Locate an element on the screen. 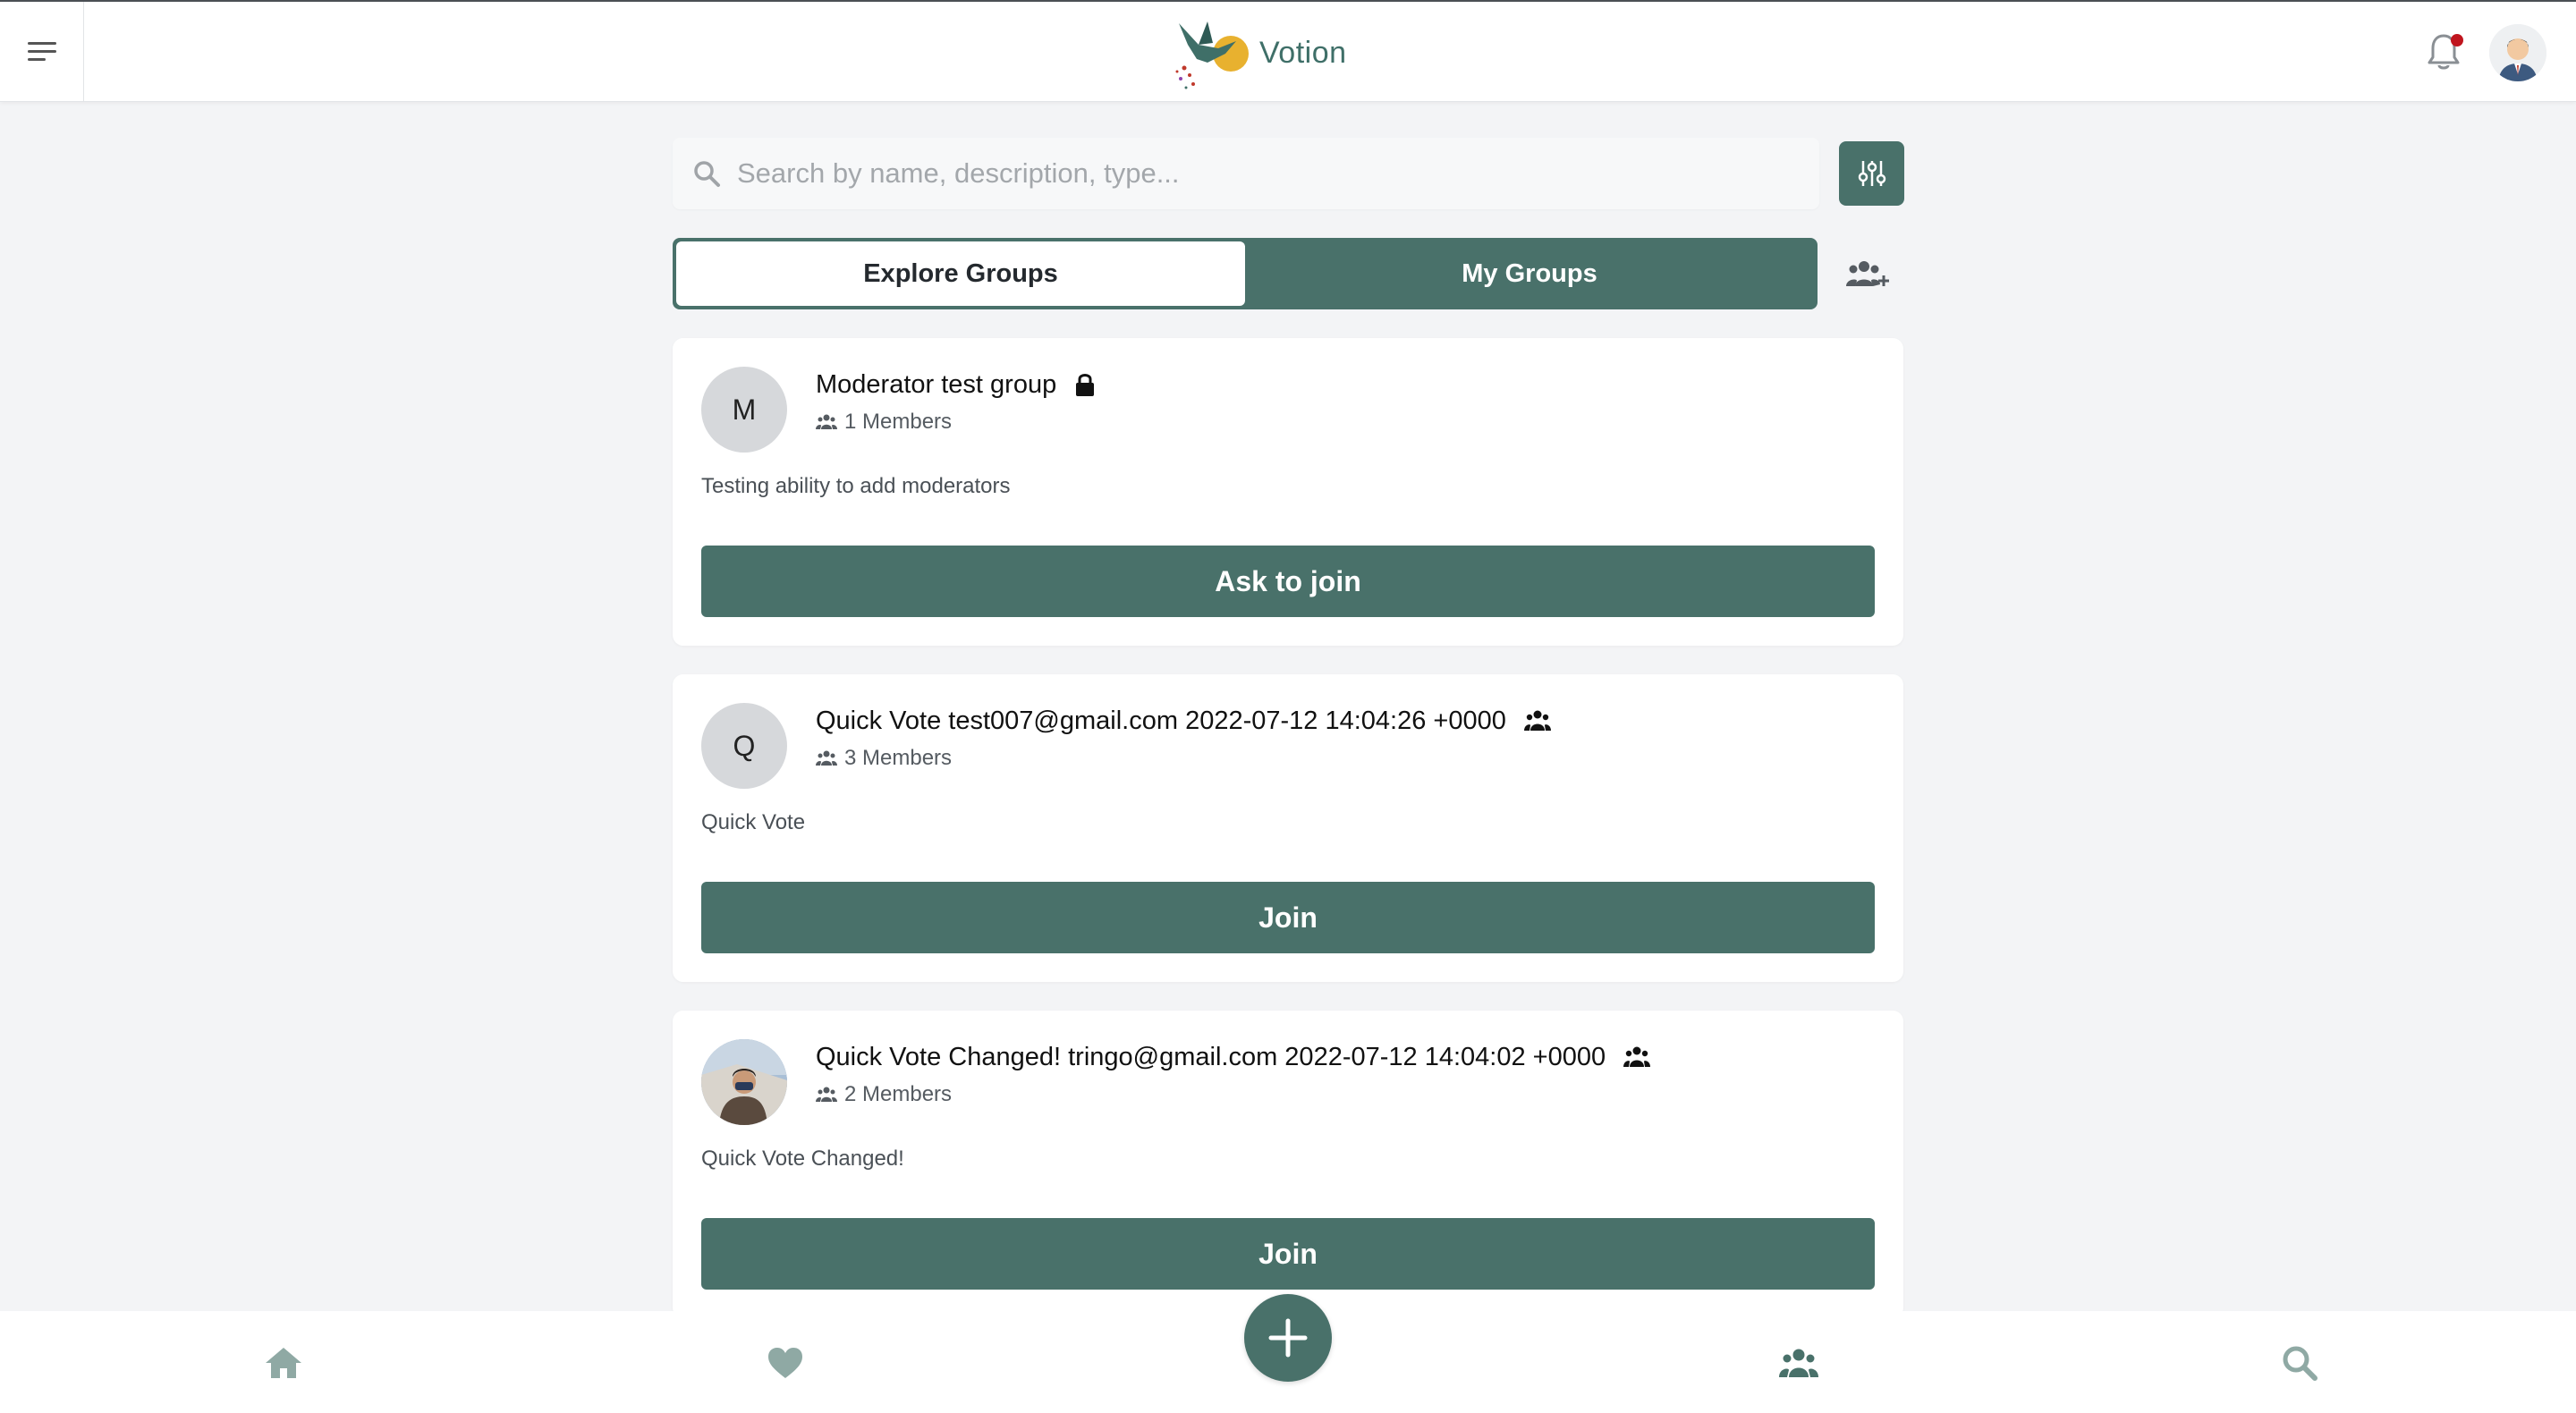 This screenshot has height=1413, width=2576. search-bar is located at coordinates (1246, 173).